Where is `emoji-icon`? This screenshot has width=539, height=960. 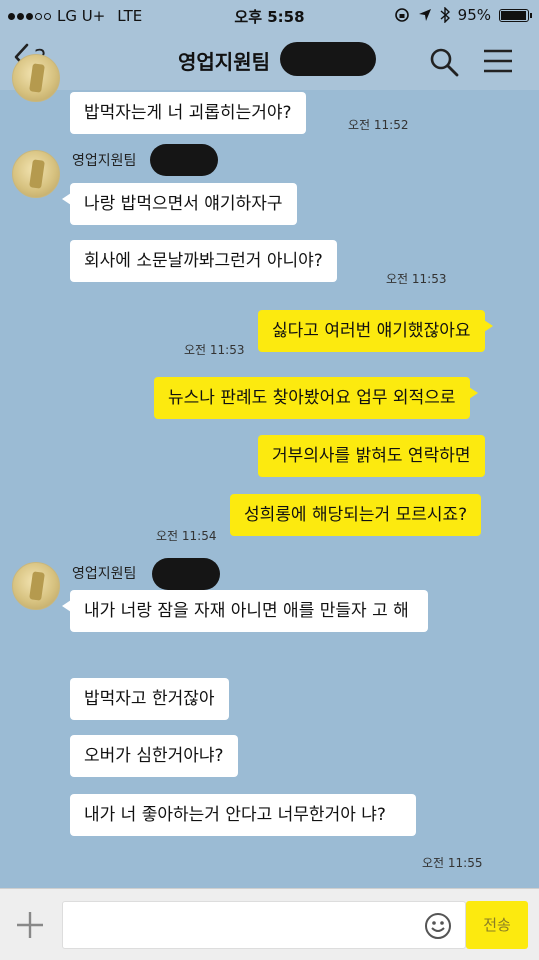 emoji-icon is located at coordinates (438, 926).